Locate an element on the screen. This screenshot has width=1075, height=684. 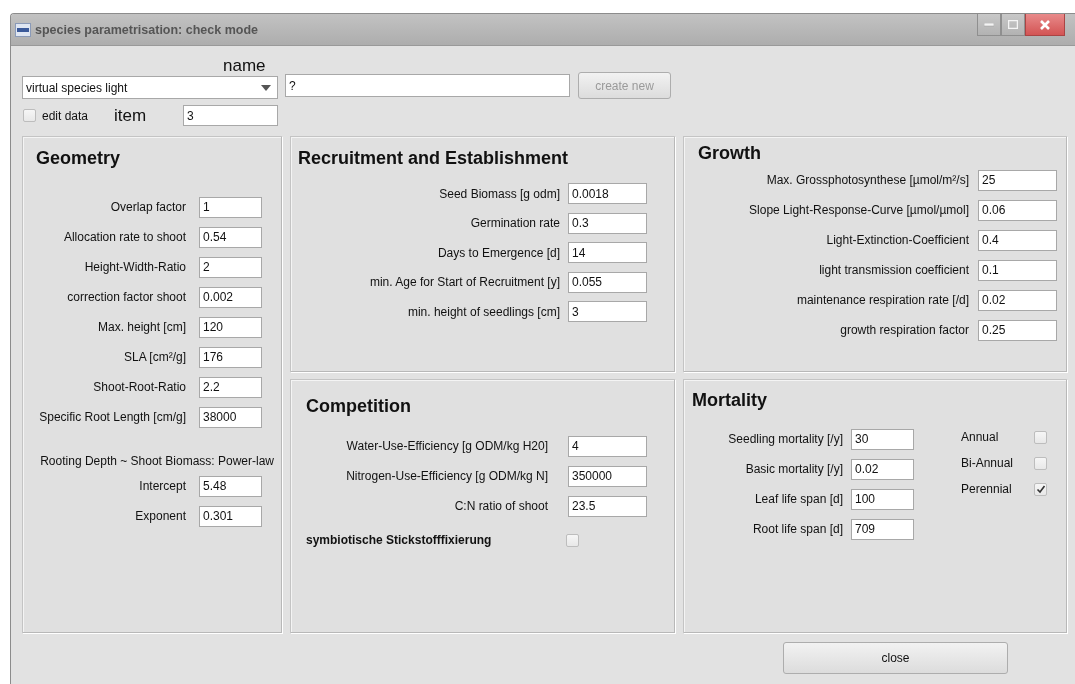
input-field: 2 is located at coordinates (230, 267).